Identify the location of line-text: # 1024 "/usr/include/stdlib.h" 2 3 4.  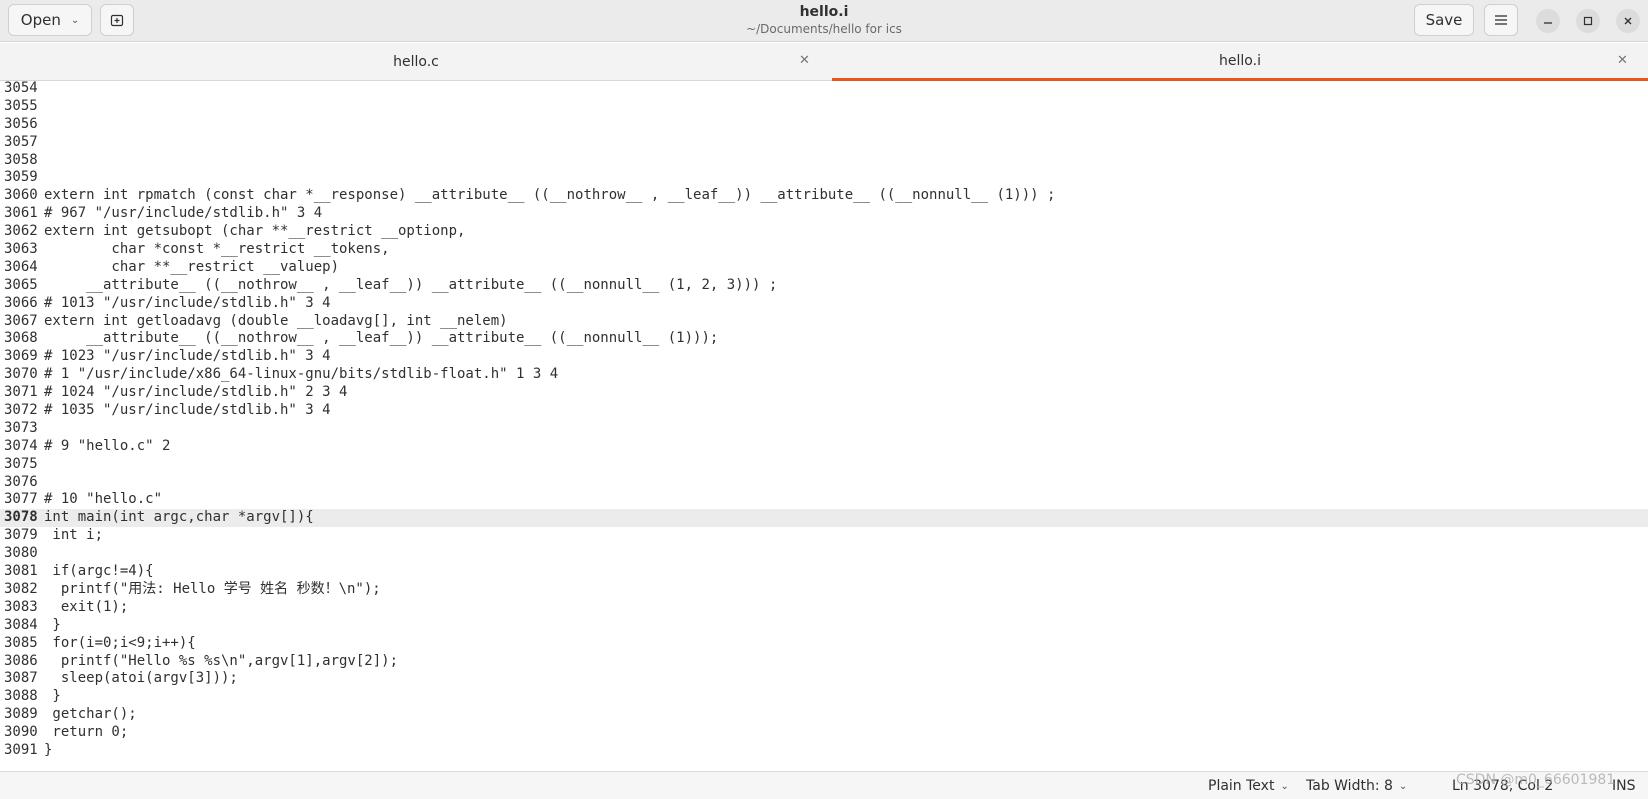
(193, 393).